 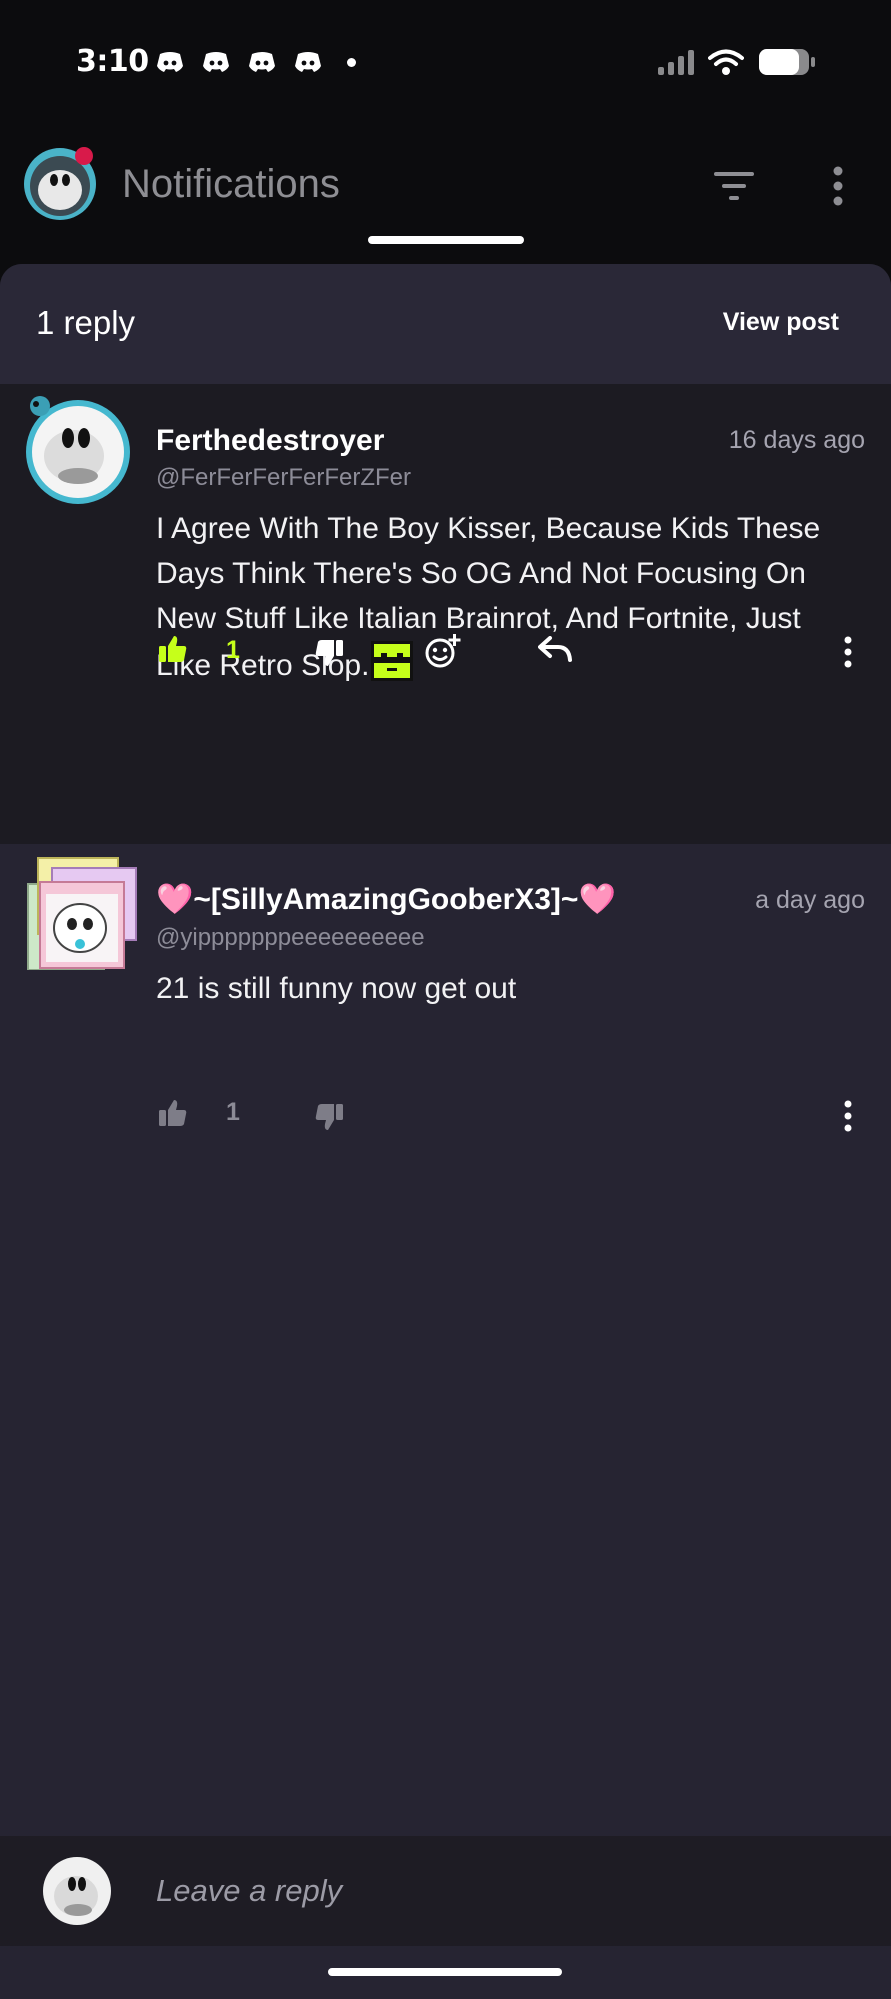 What do you see at coordinates (787, 62) in the screenshot?
I see `battery-icon` at bounding box center [787, 62].